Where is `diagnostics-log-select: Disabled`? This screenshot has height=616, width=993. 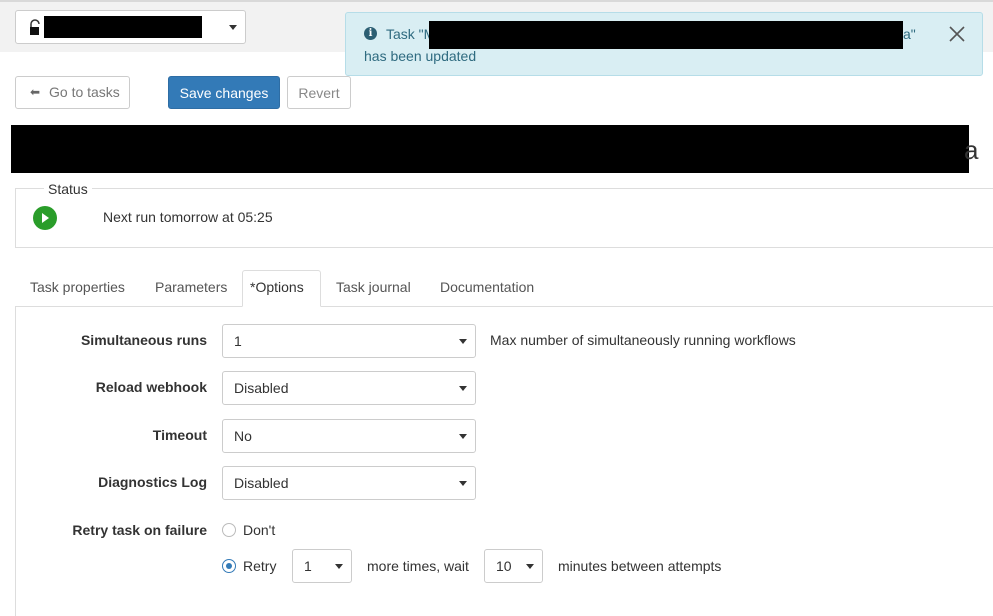 diagnostics-log-select: Disabled is located at coordinates (349, 483).